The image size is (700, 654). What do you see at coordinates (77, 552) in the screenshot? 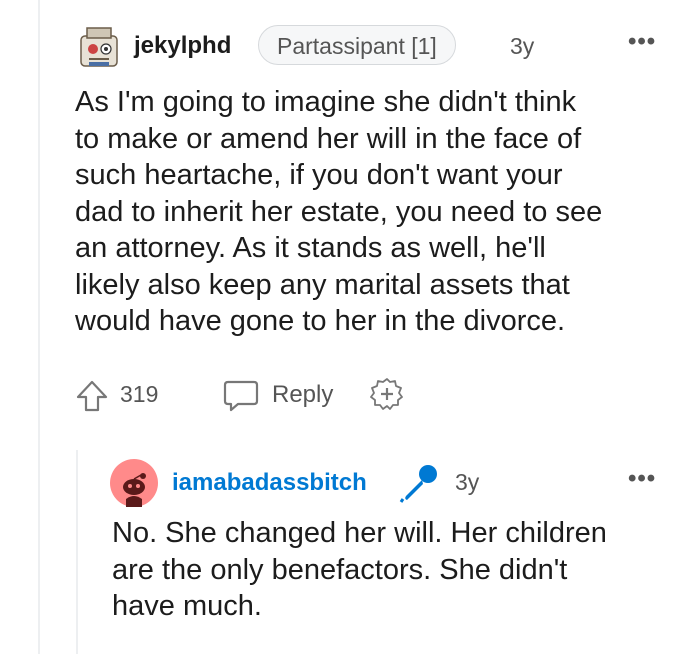
I see `reply-thread-line` at bounding box center [77, 552].